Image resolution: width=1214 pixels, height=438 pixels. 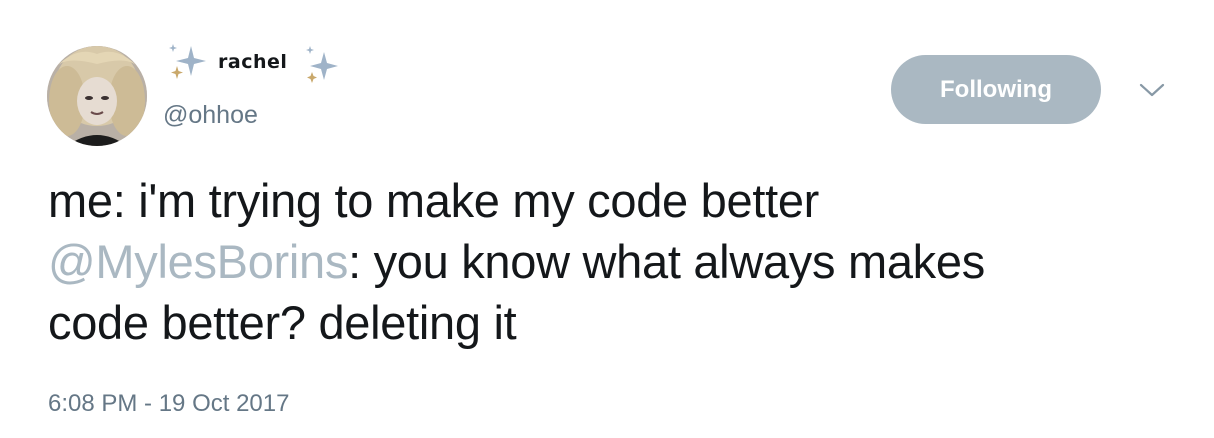 What do you see at coordinates (168, 404) in the screenshot?
I see `timestamp: 6:08 PM - 19 Oct 2017` at bounding box center [168, 404].